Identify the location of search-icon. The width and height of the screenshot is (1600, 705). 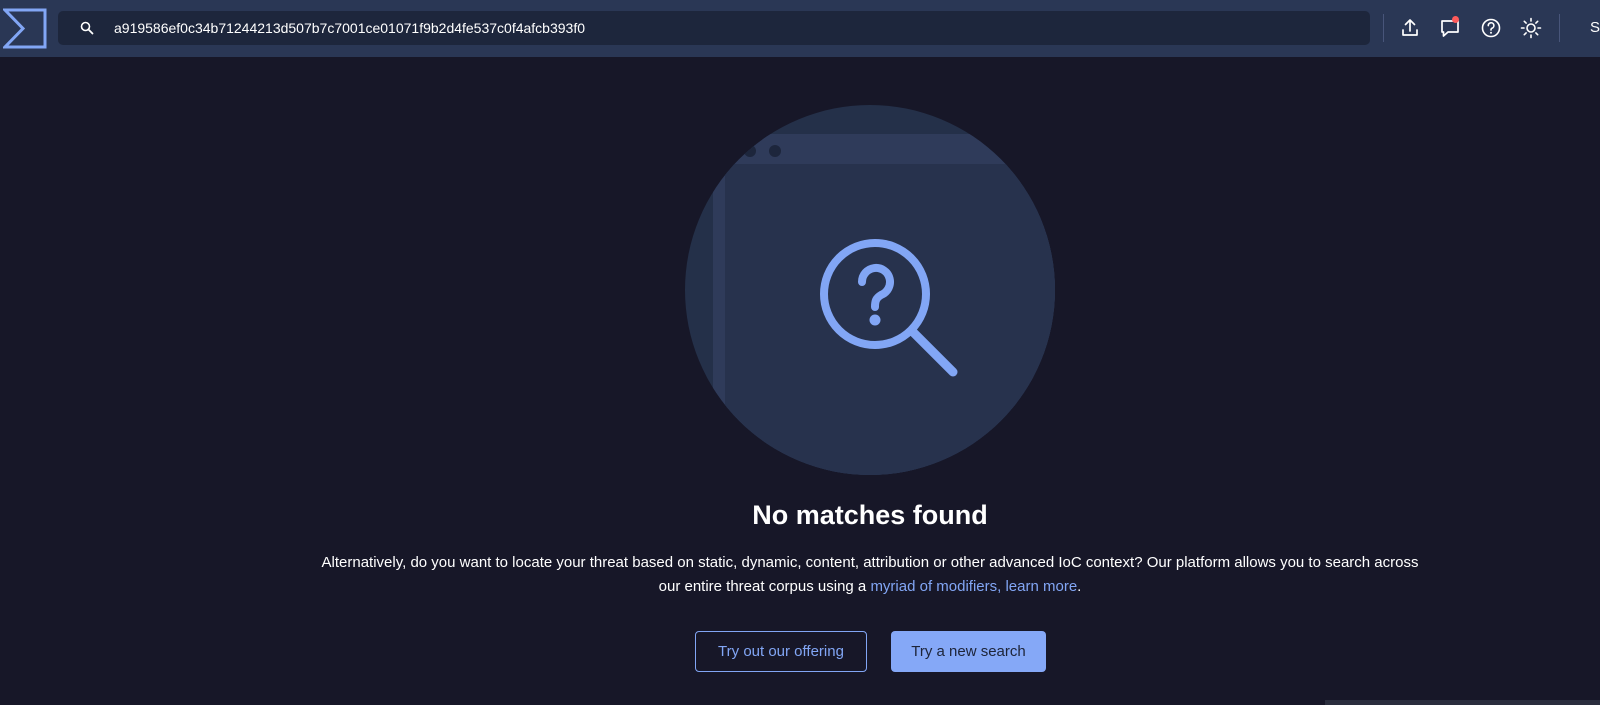
(87, 28).